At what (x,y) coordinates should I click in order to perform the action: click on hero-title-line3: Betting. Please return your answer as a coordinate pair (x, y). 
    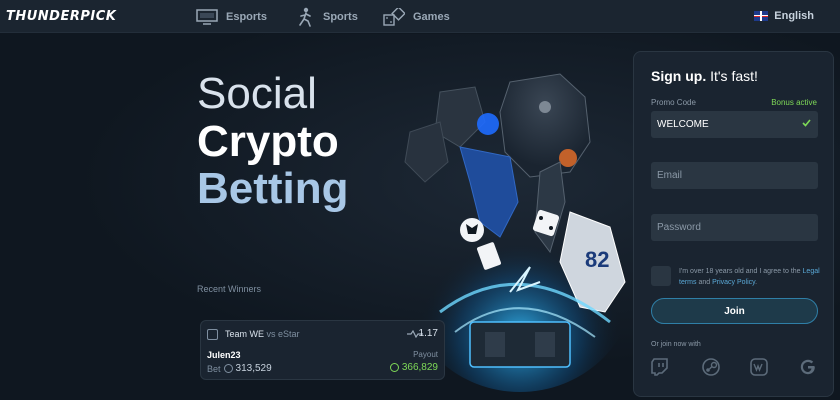
    Looking at the image, I should click on (273, 188).